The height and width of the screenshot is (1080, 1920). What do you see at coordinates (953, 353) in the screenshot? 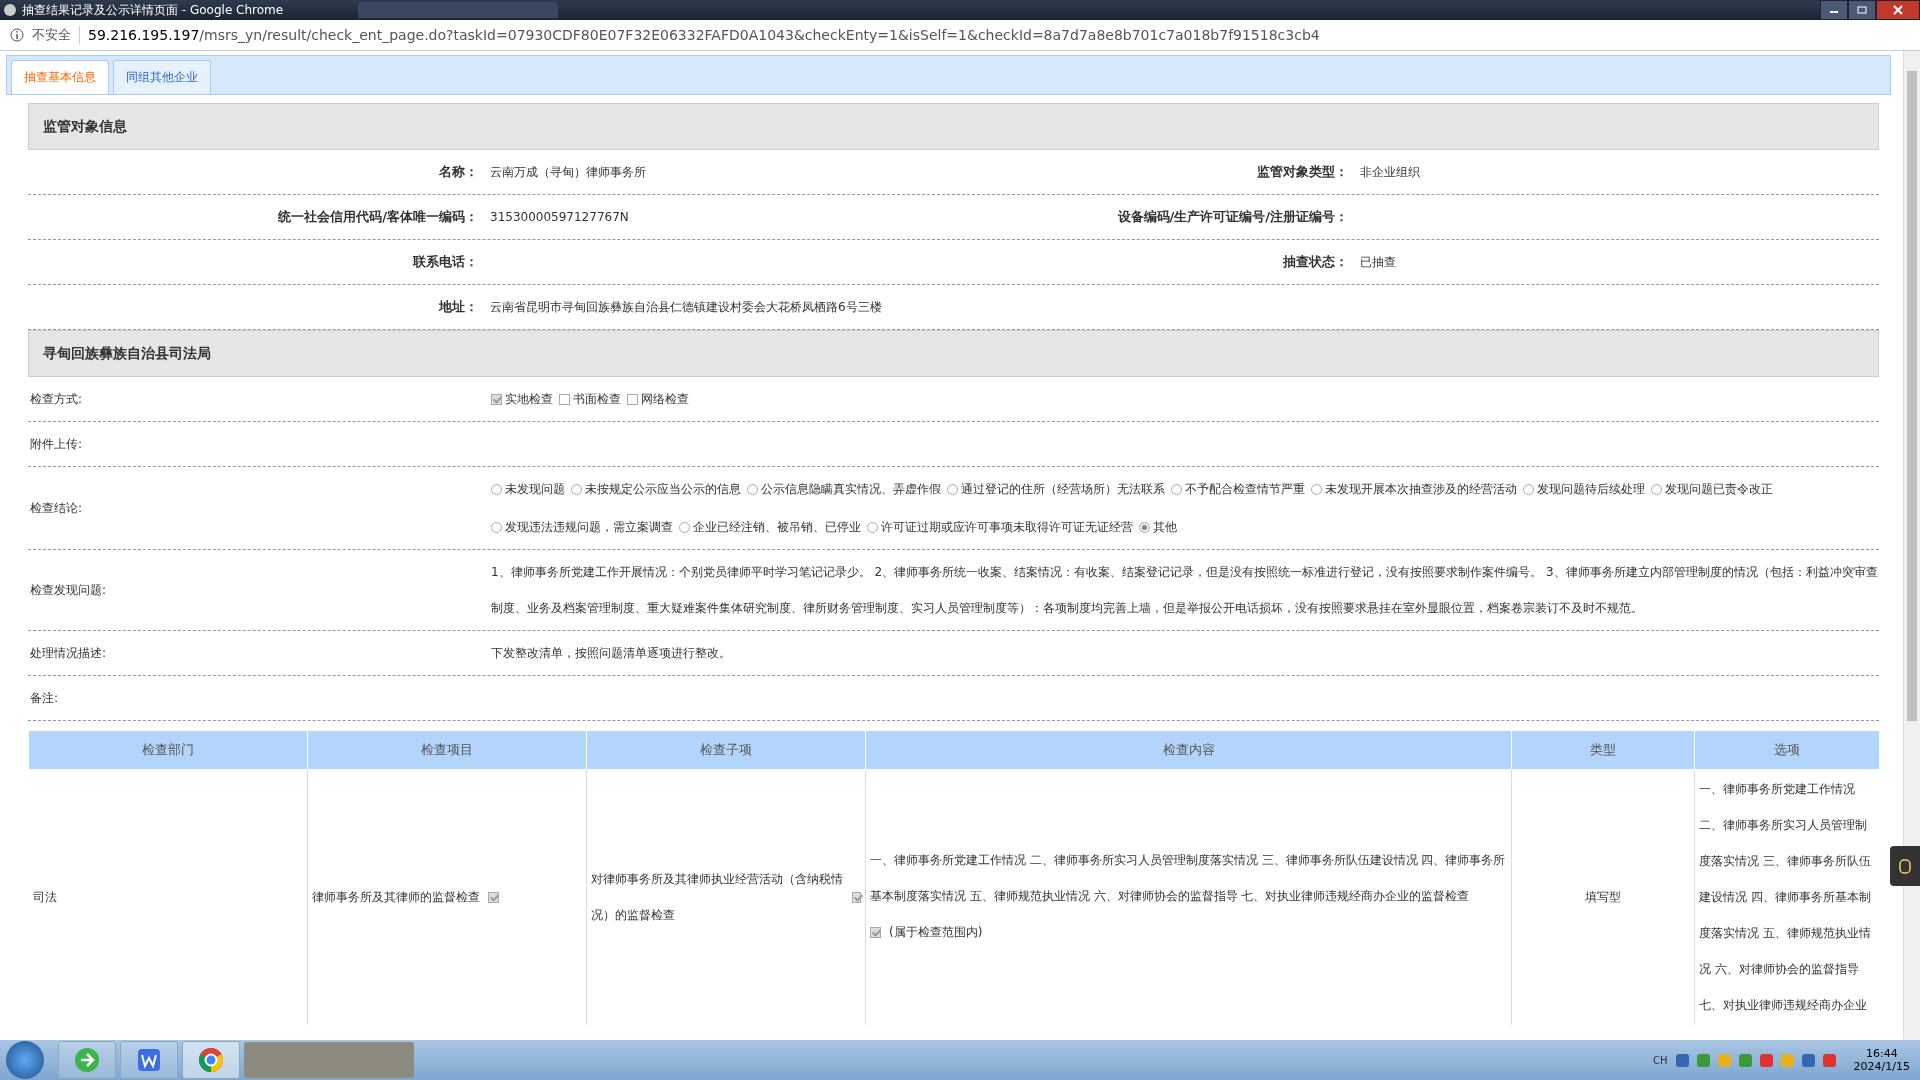
I see `section-header: 寻甸回族彝族自治县司法局` at bounding box center [953, 353].